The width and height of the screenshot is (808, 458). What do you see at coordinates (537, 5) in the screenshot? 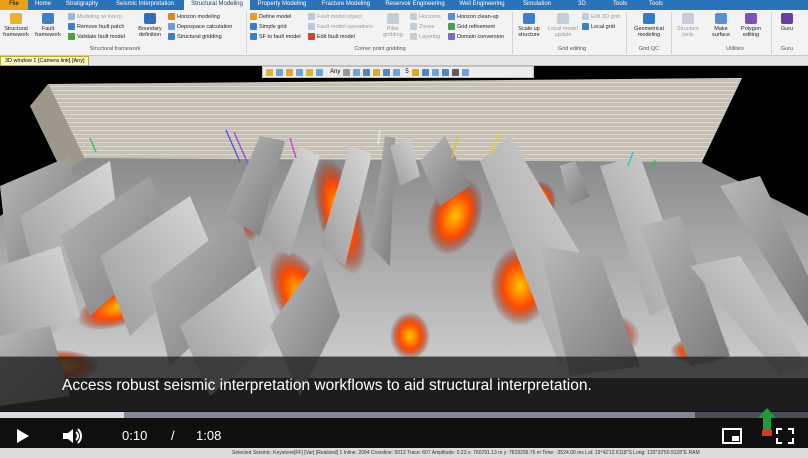
I see `tab-simulation: Simulation` at bounding box center [537, 5].